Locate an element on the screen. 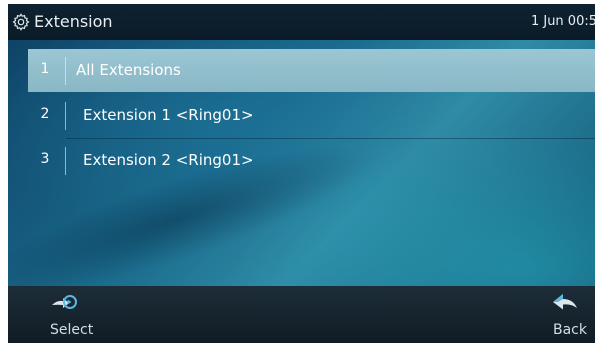  title-bar: Extension 1 Jun 00:5 is located at coordinates (301, 22).